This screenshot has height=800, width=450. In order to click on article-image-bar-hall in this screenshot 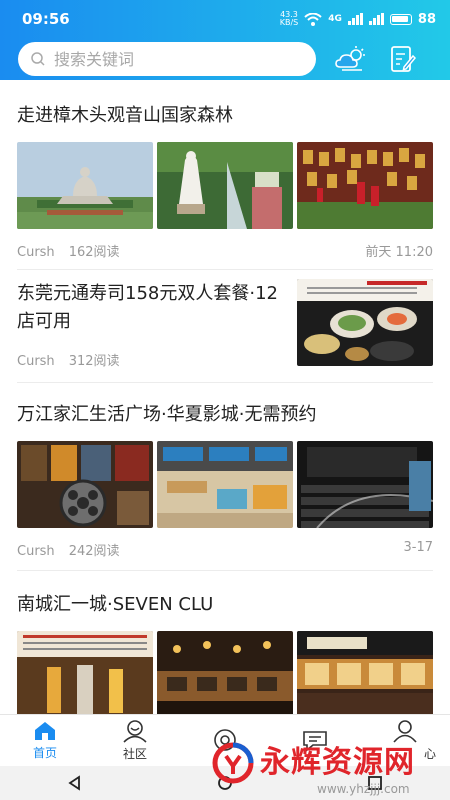, I will do `click(225, 672)`.